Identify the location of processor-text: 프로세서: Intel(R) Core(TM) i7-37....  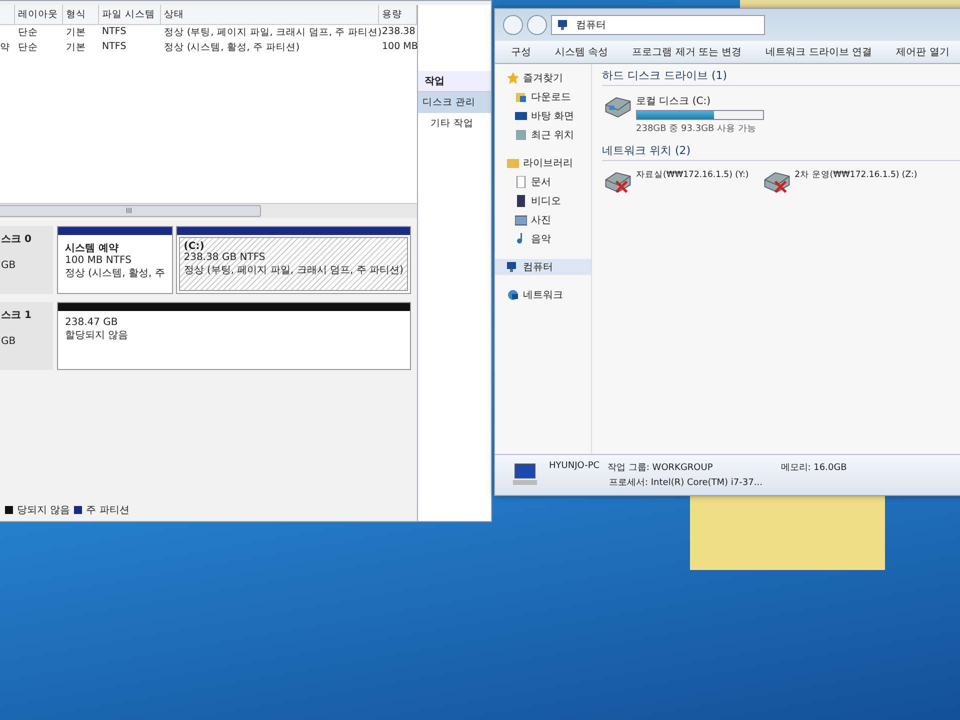
(685, 483).